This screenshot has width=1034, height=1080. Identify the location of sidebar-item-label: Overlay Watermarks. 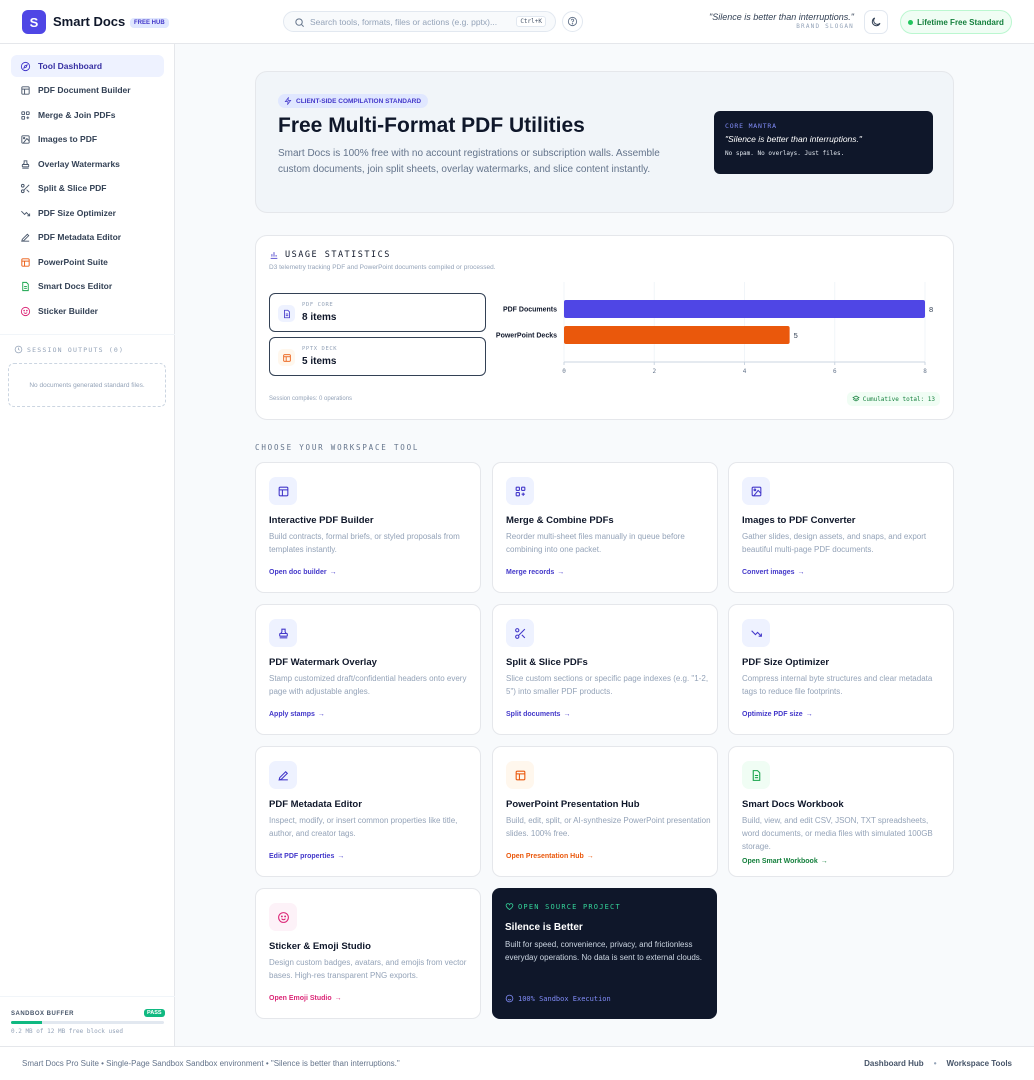
(79, 164).